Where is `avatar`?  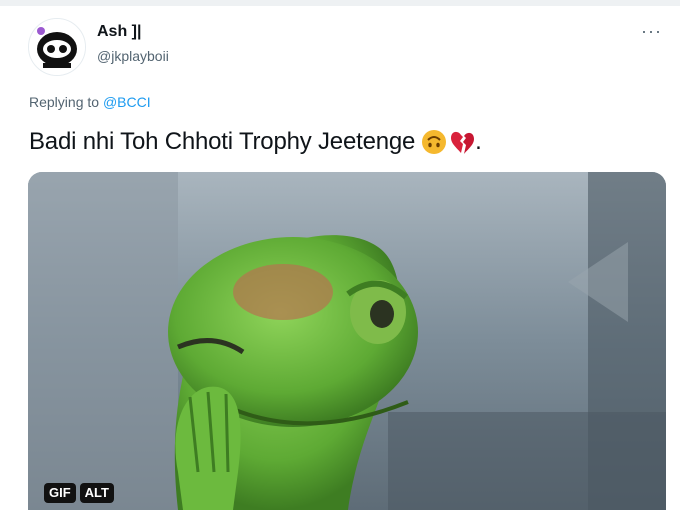 avatar is located at coordinates (57, 47).